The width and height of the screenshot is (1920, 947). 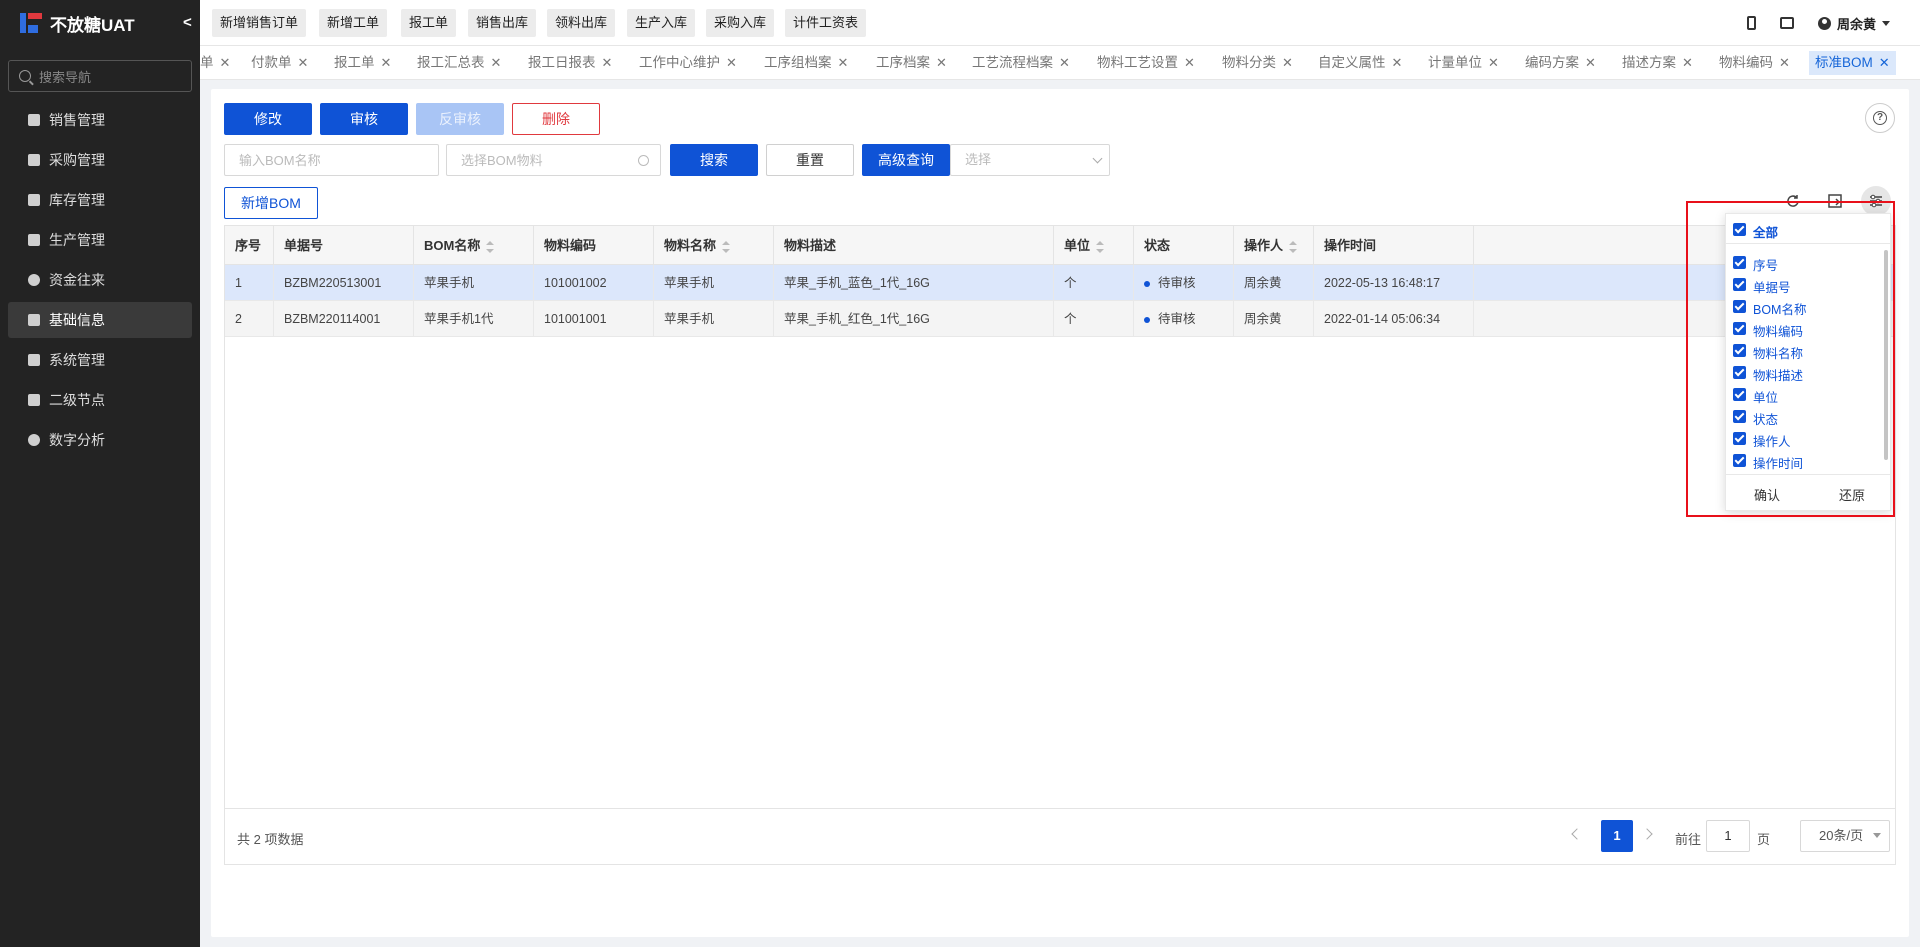 What do you see at coordinates (270, 839) in the screenshot?
I see `total-count: 共 2 项数据` at bounding box center [270, 839].